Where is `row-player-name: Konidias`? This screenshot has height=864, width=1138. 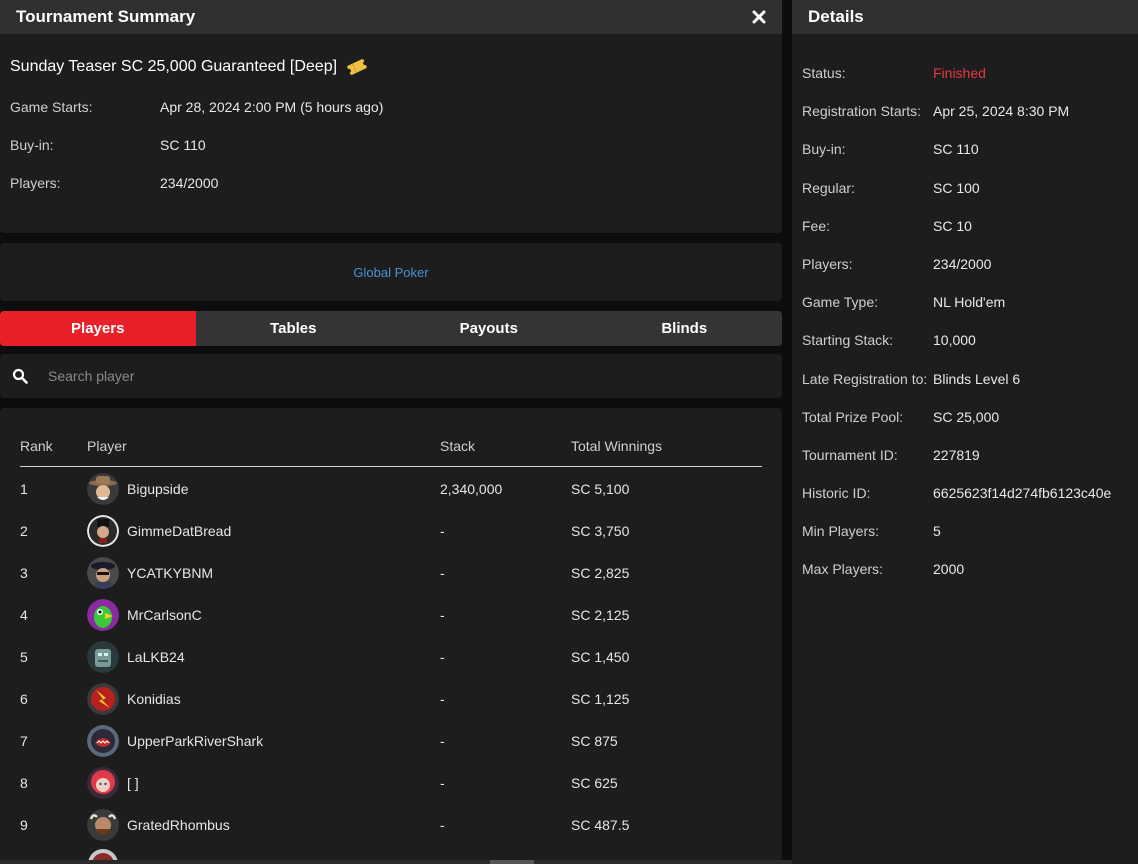
row-player-name: Konidias is located at coordinates (154, 699).